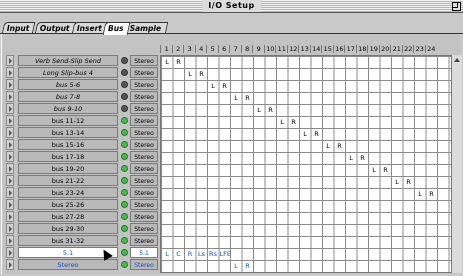 This screenshot has height=276, width=463. What do you see at coordinates (68, 72) in the screenshot?
I see `path-name-field: Long Slip-bus 4` at bounding box center [68, 72].